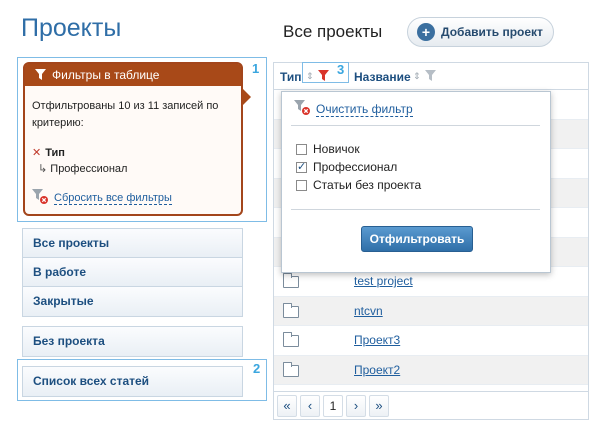 The width and height of the screenshot is (589, 429). I want to click on nav-item-no-project: Без проекта, so click(132, 341).